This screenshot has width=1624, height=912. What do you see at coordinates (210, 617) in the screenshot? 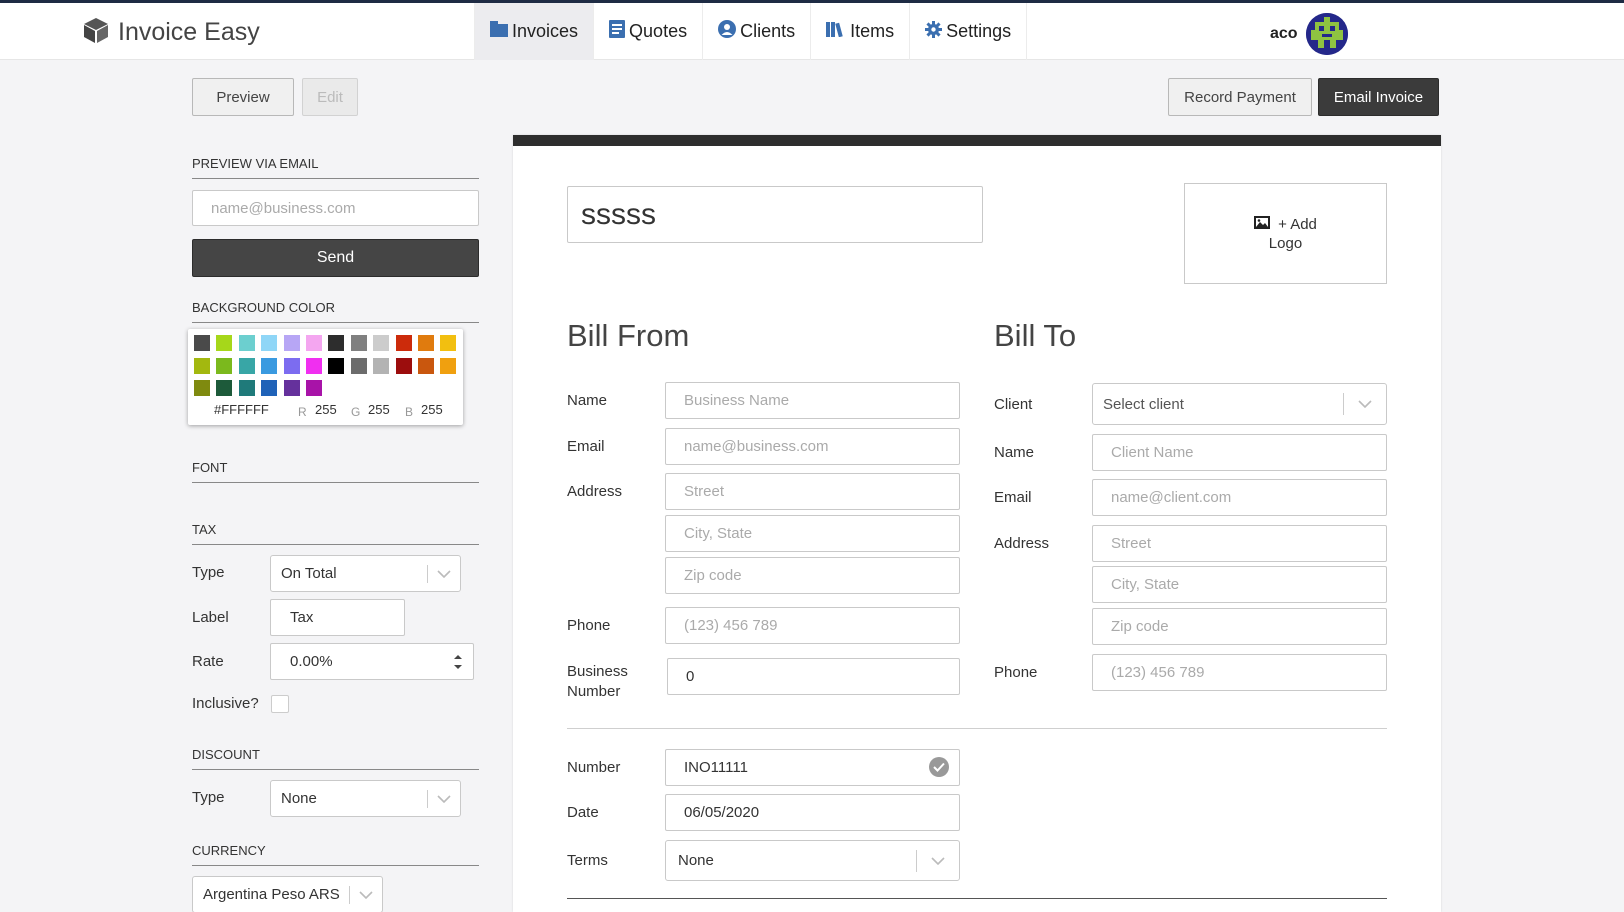
I see `tax-label-label: Label` at bounding box center [210, 617].